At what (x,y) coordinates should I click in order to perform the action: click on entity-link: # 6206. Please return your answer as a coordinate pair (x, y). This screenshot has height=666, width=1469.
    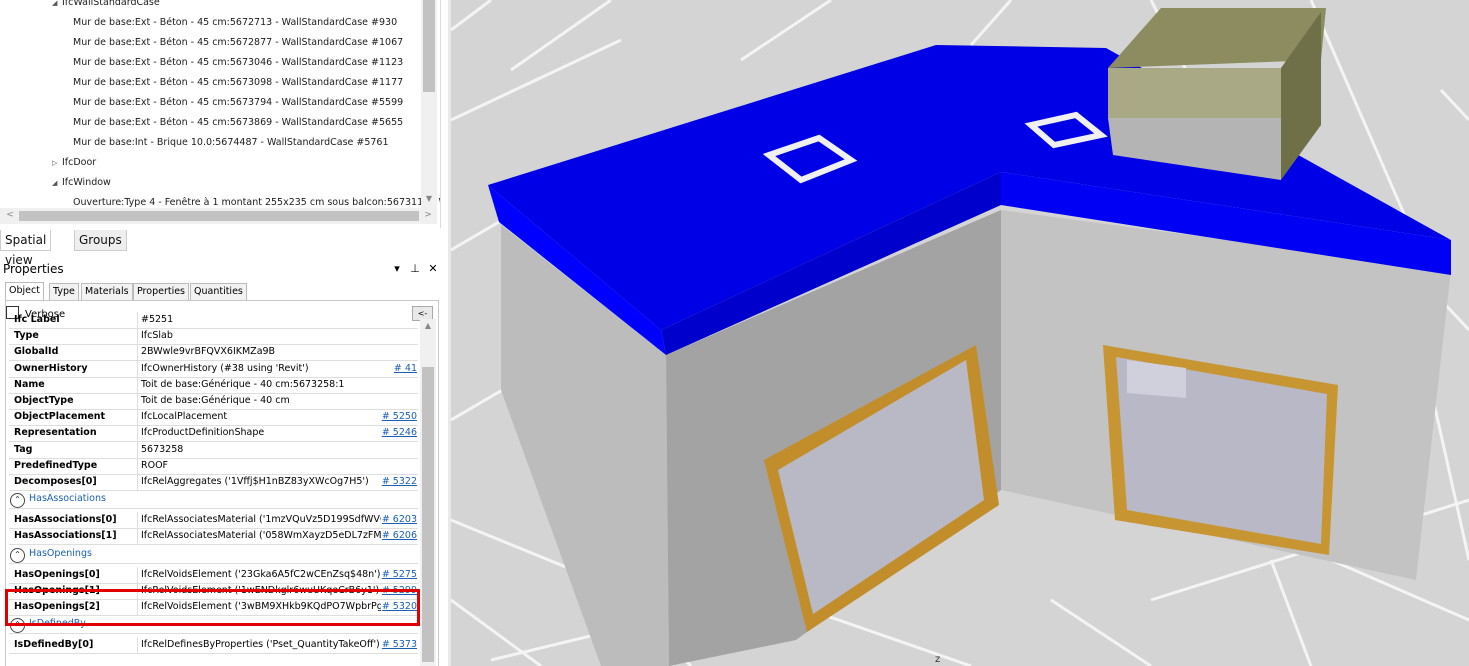
    Looking at the image, I should click on (399, 536).